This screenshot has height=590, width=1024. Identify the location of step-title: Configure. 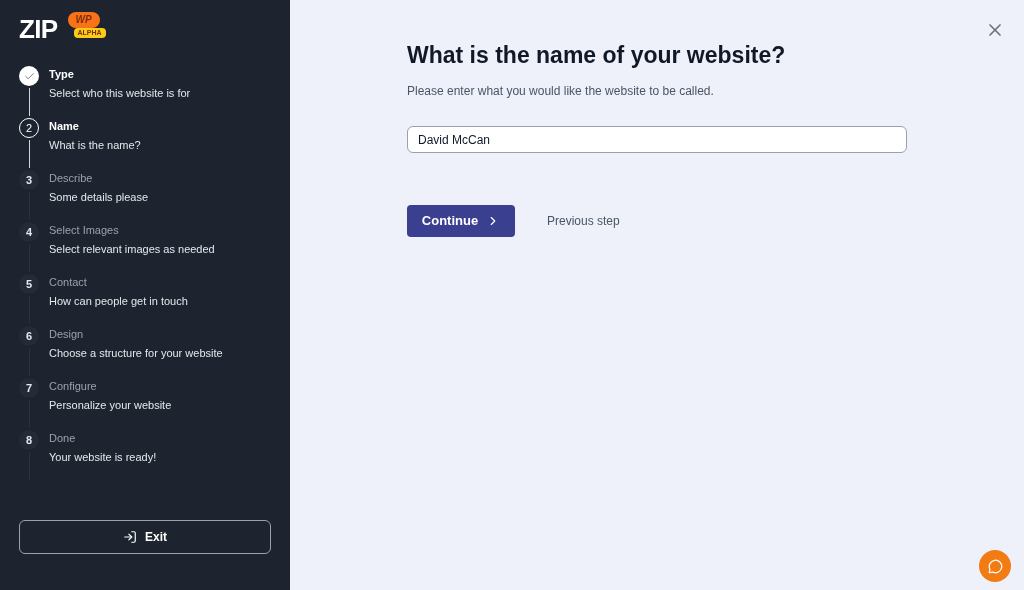
(73, 386).